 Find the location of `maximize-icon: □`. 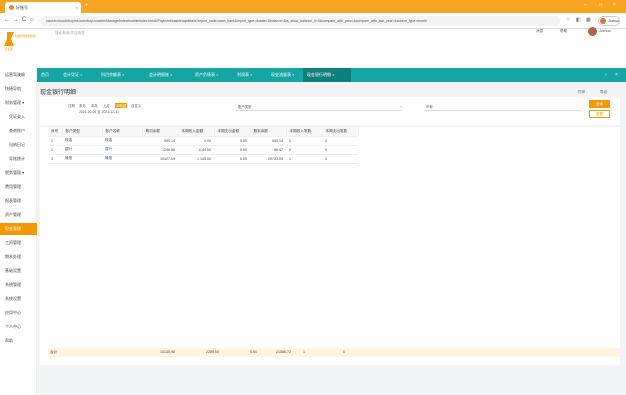

maximize-icon: □ is located at coordinates (600, 5).